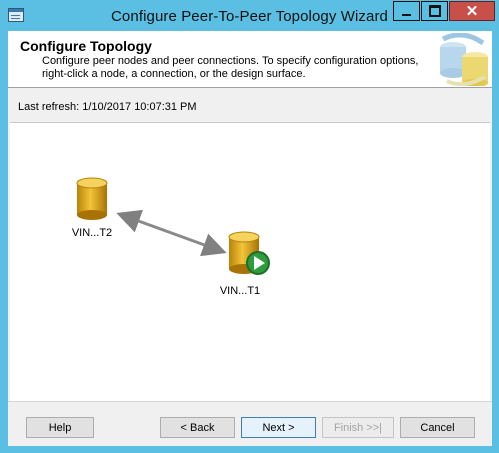 The width and height of the screenshot is (499, 453). What do you see at coordinates (437, 427) in the screenshot?
I see `cancel-button: Cancel` at bounding box center [437, 427].